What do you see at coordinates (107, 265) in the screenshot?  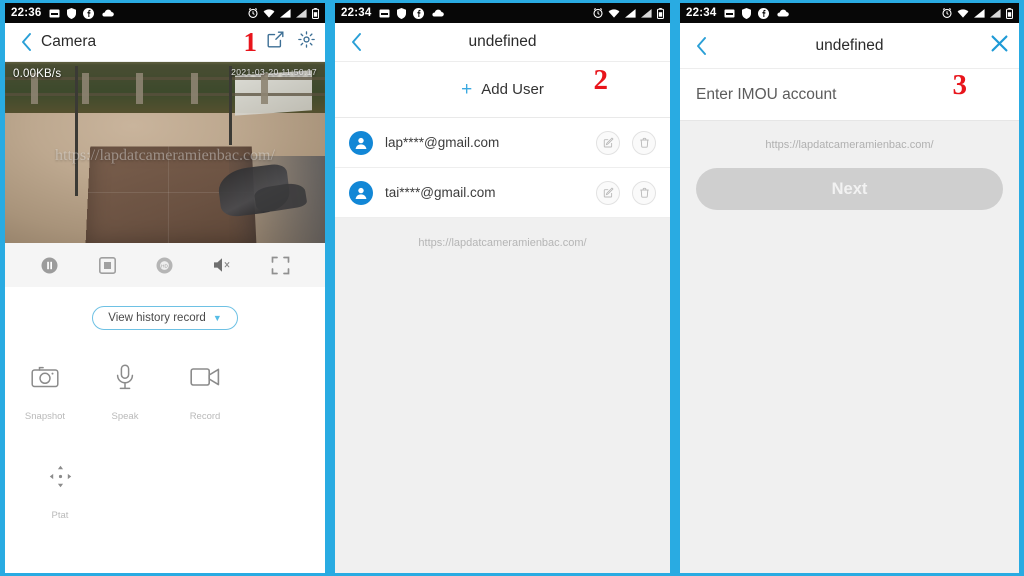 I see `stop-square-icon` at bounding box center [107, 265].